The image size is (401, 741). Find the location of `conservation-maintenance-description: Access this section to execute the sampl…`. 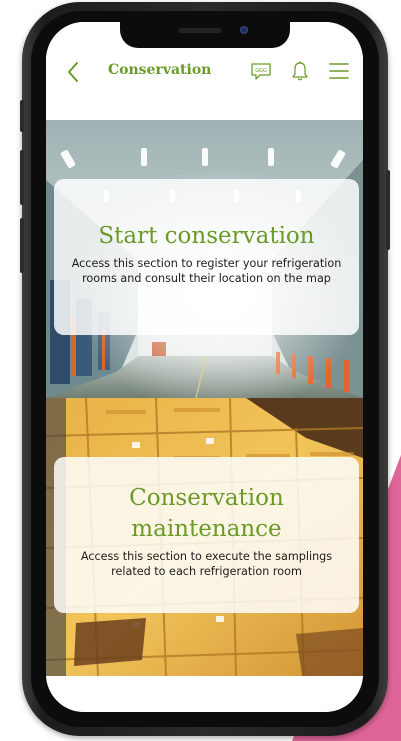

conservation-maintenance-description: Access this section to execute the sampl… is located at coordinates (206, 564).